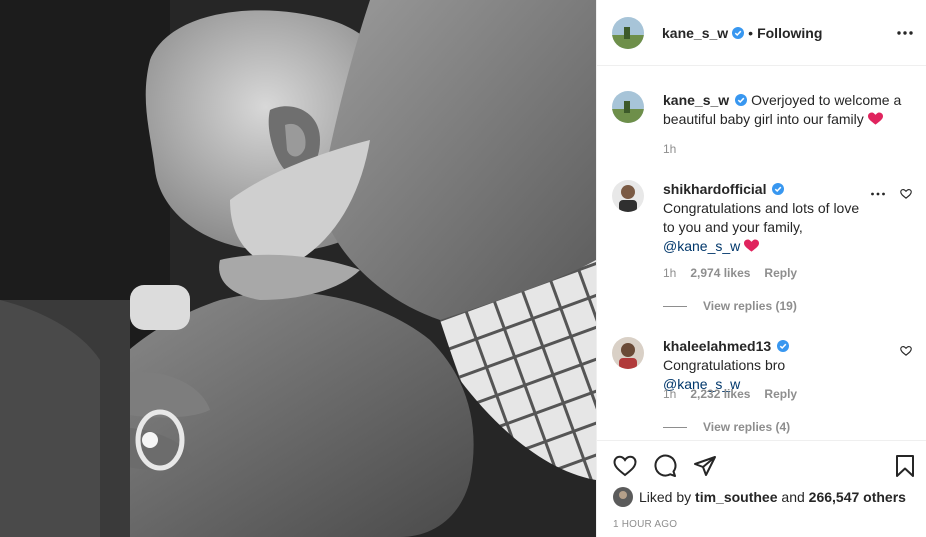 The image size is (926, 537). Describe the element at coordinates (736, 497) in the screenshot. I see `liker-username: tim_southee` at that location.